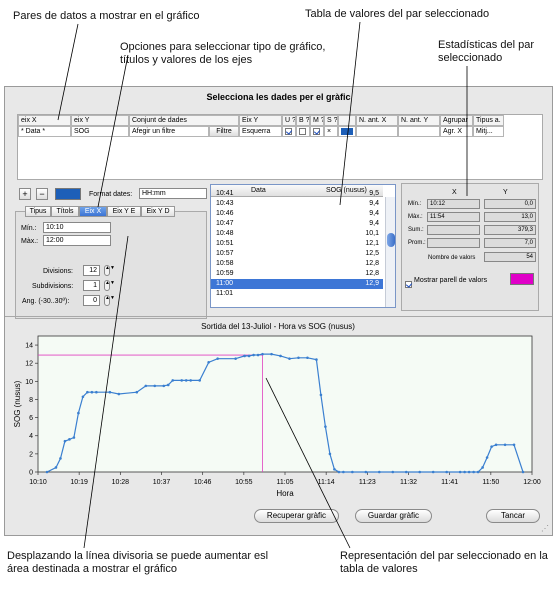  Describe the element at coordinates (113, 131) in the screenshot. I see `pointer-options` at that location.